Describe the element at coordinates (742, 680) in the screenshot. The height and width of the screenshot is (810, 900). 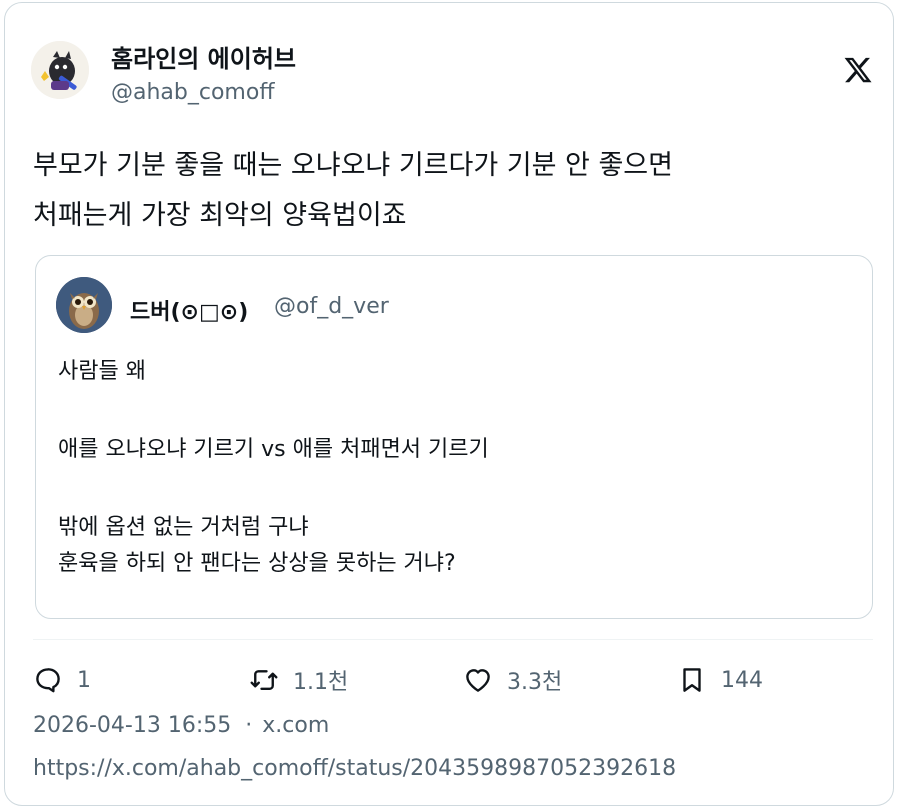
I see `bookmark-count: 144` at that location.